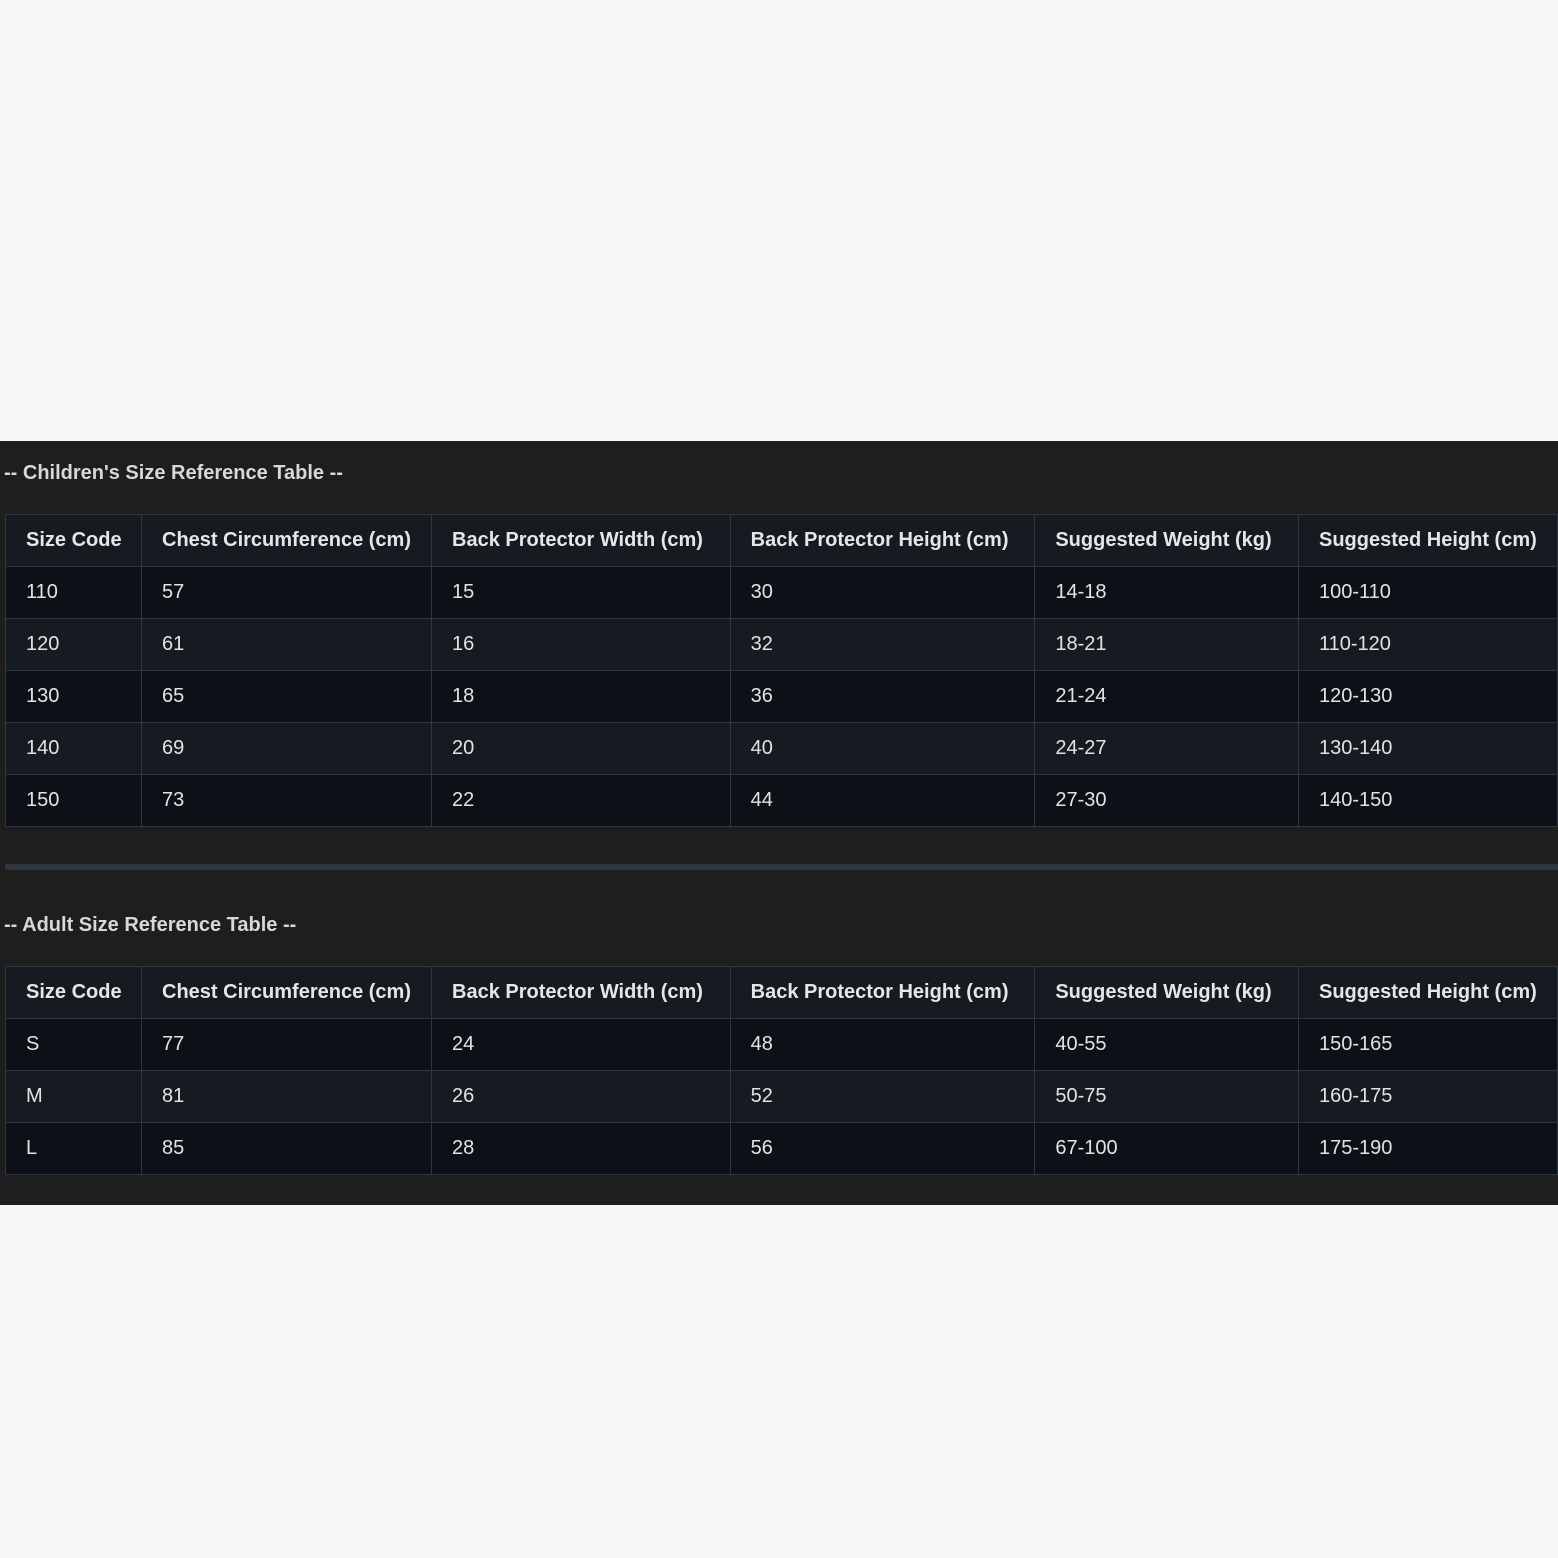 This screenshot has height=1558, width=1558. What do you see at coordinates (1427, 644) in the screenshot?
I see `table-cell: 110-120` at bounding box center [1427, 644].